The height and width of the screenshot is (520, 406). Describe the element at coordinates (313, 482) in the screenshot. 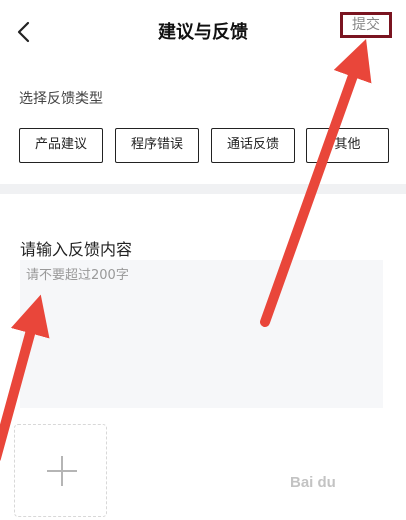

I see `watermark: Bai du` at that location.